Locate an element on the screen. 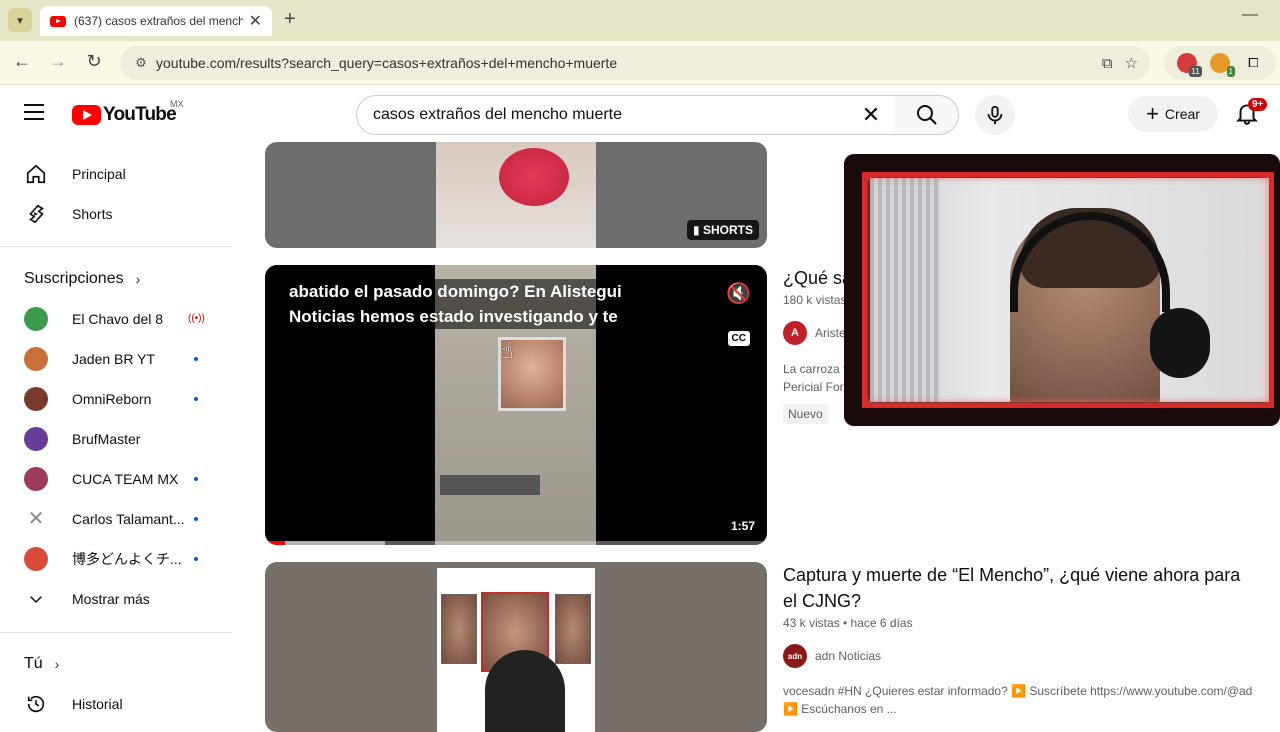 The width and height of the screenshot is (1280, 732). tab-close-icon: ✕ is located at coordinates (255, 21).